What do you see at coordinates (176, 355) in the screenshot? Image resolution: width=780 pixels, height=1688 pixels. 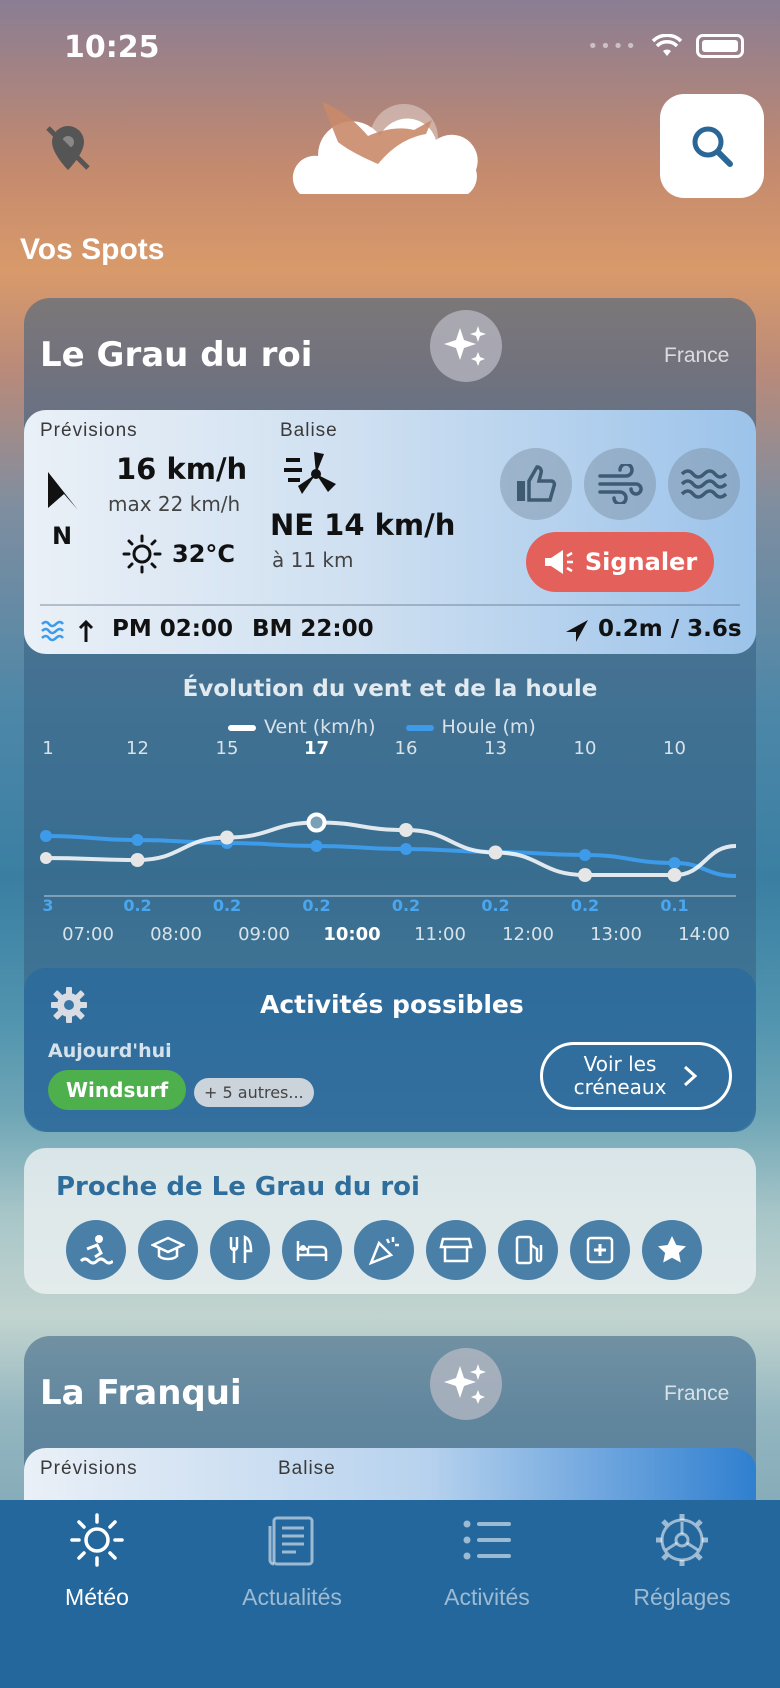 I see `spot-name: Le Grau du roi` at bounding box center [176, 355].